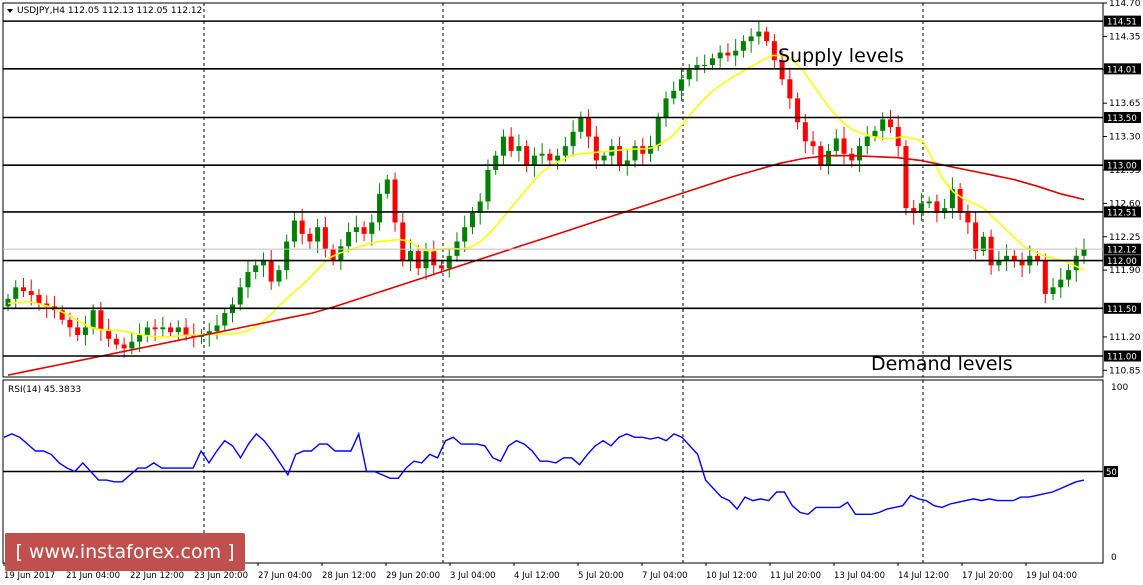 The height and width of the screenshot is (585, 1143). Describe the element at coordinates (1125, 371) in the screenshot. I see `price-tick-label-10: 110.85` at that location.